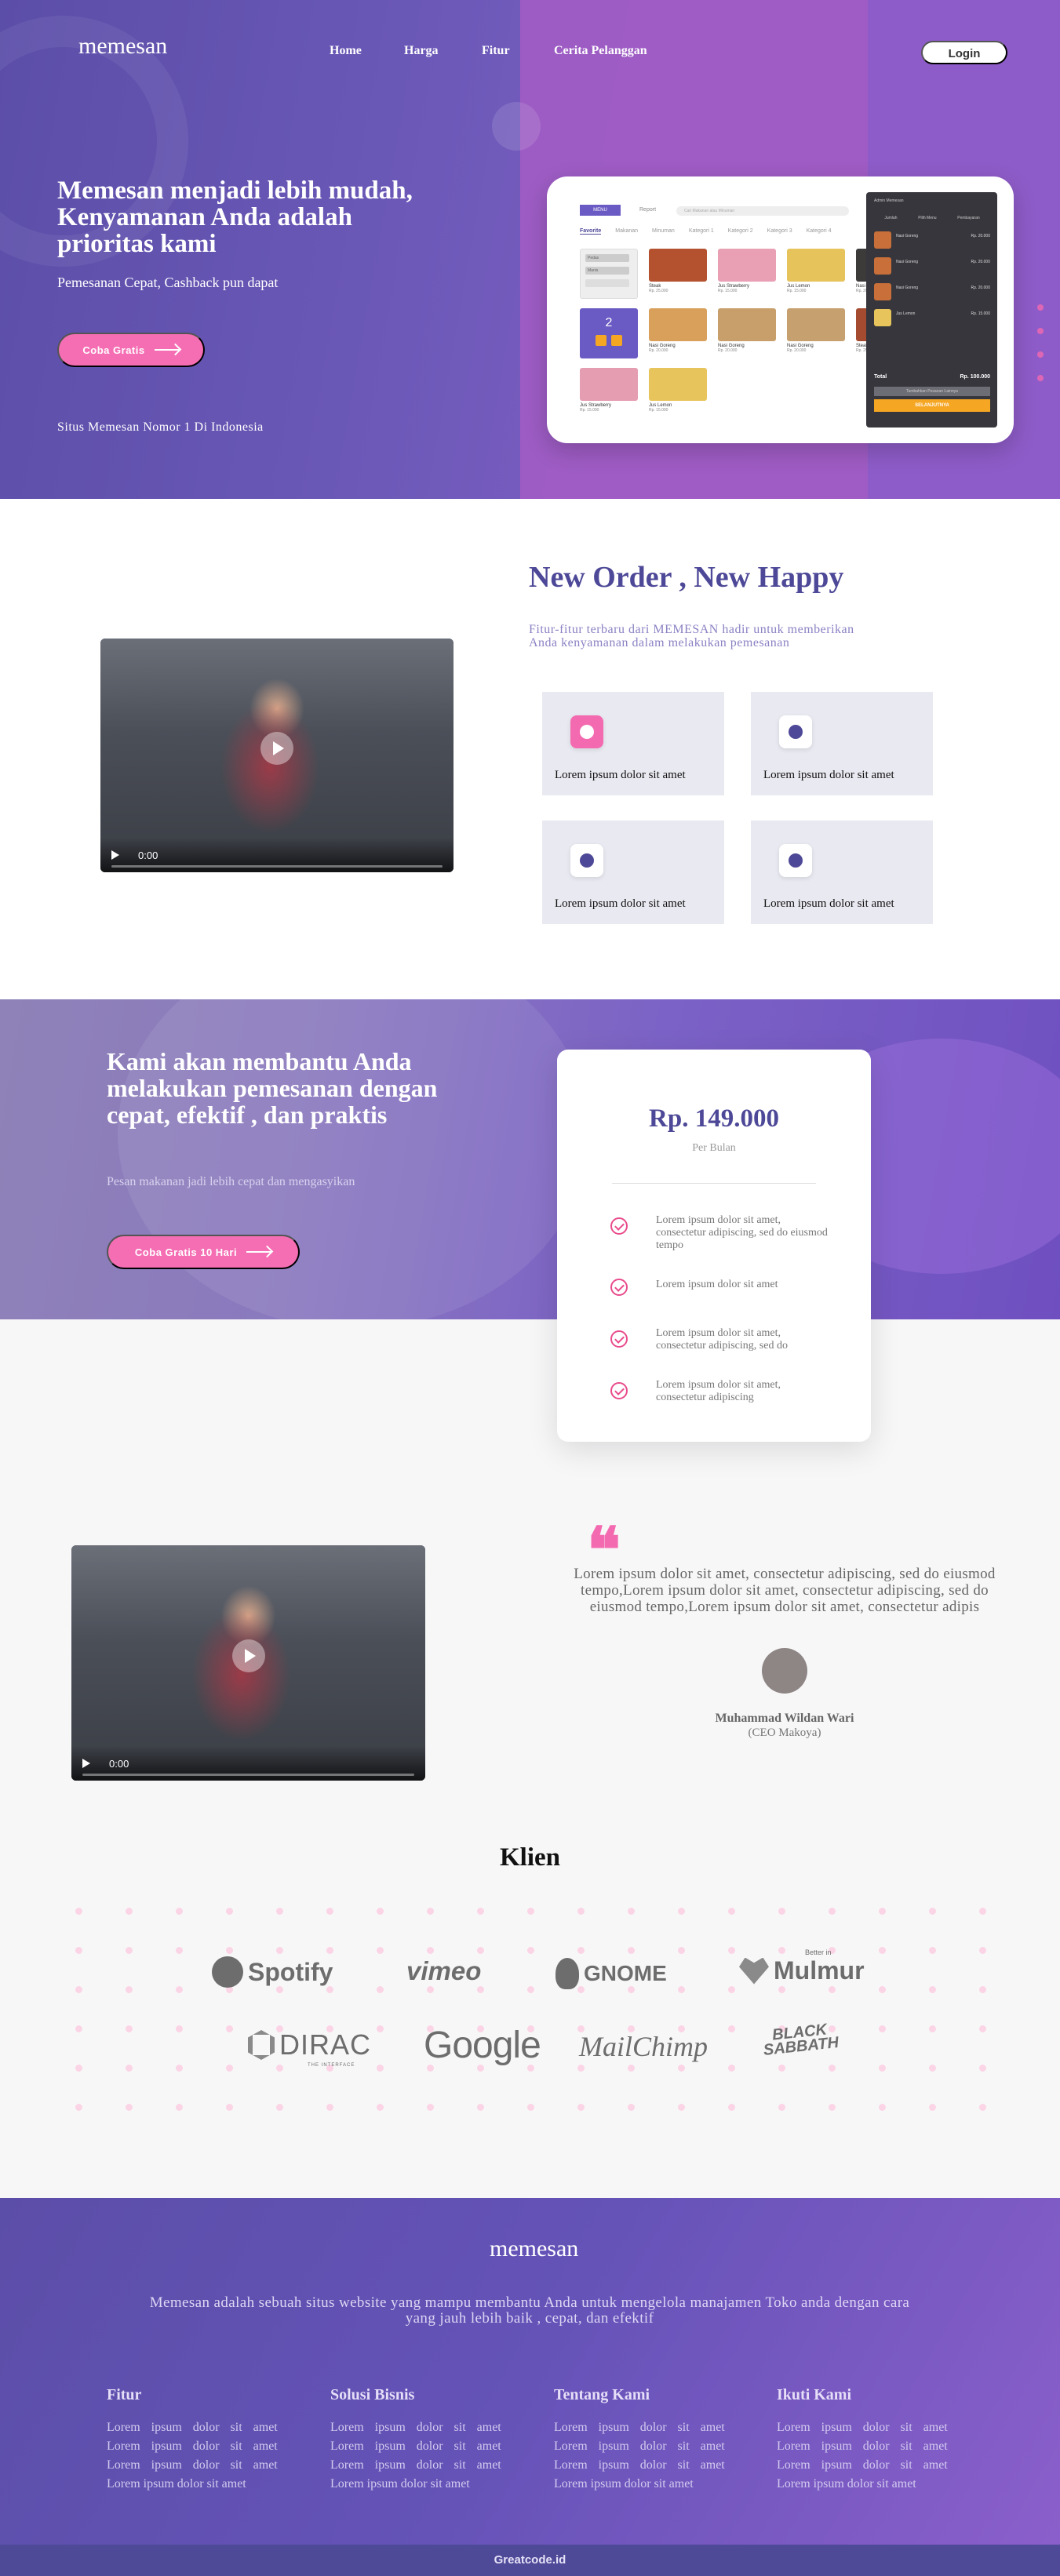 The image size is (1060, 2576). Describe the element at coordinates (601, 51) in the screenshot. I see `nav-cerita-pelanggan: Cerita Pelanggan` at that location.